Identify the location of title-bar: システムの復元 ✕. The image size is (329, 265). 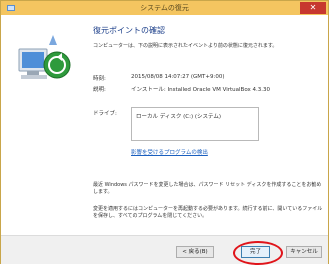
(164, 8).